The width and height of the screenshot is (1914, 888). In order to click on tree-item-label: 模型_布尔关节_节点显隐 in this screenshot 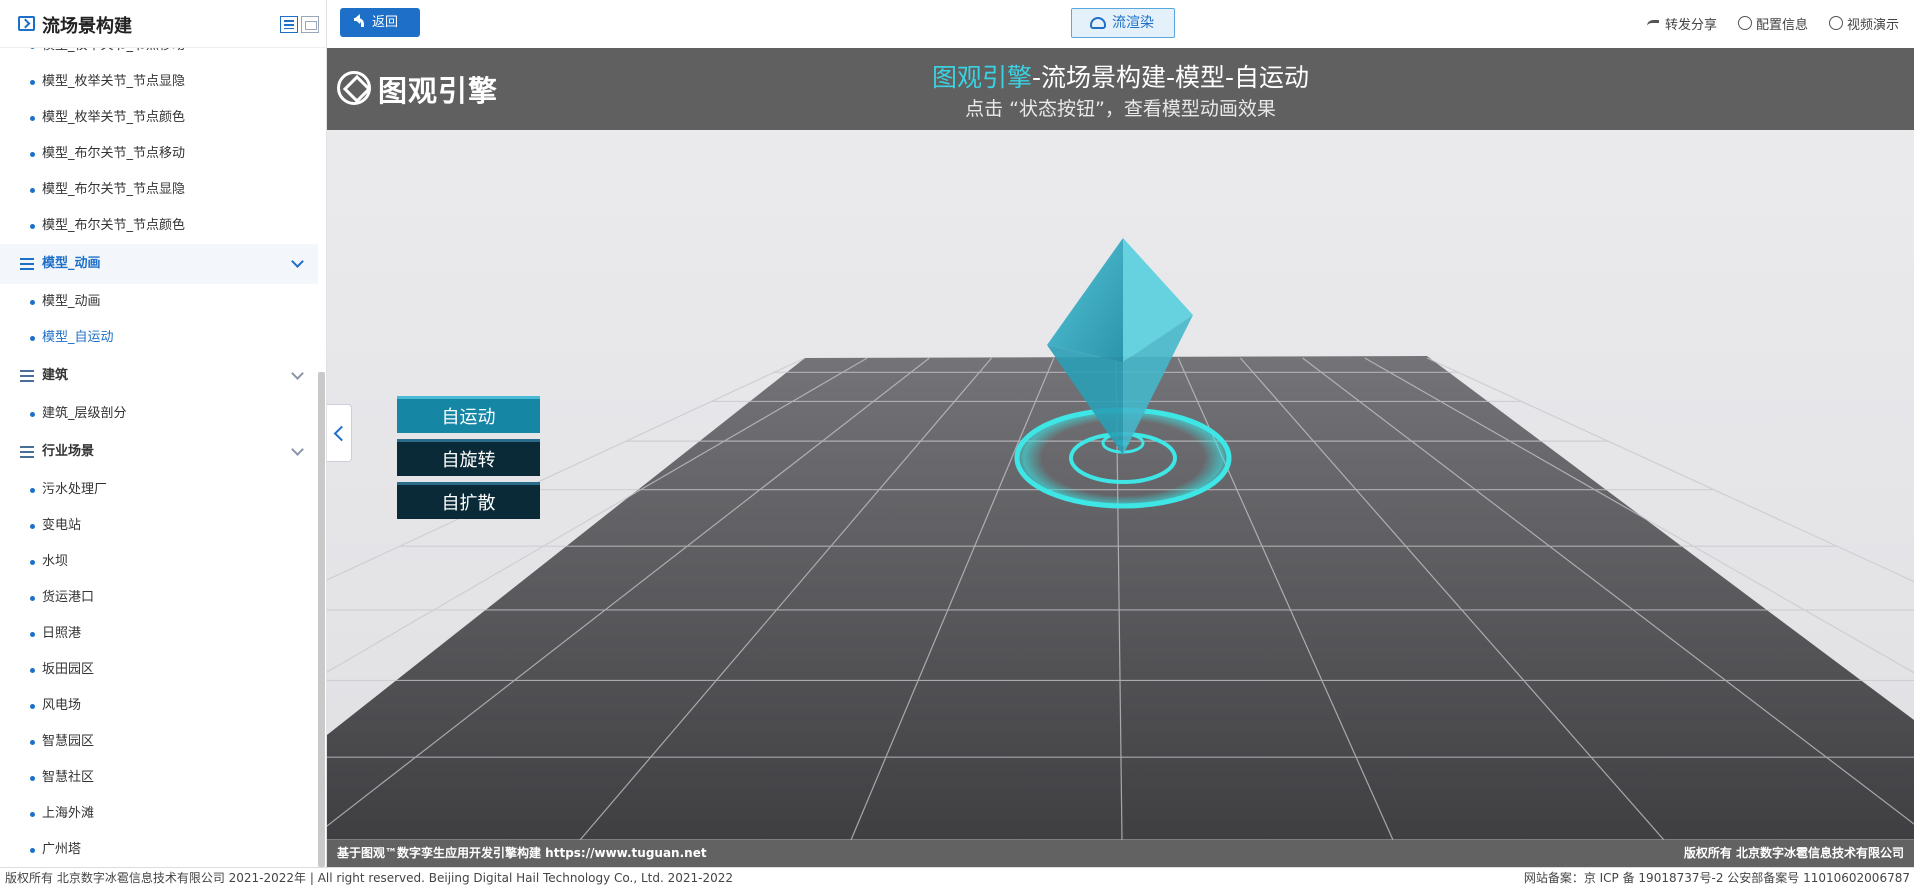, I will do `click(114, 189)`.